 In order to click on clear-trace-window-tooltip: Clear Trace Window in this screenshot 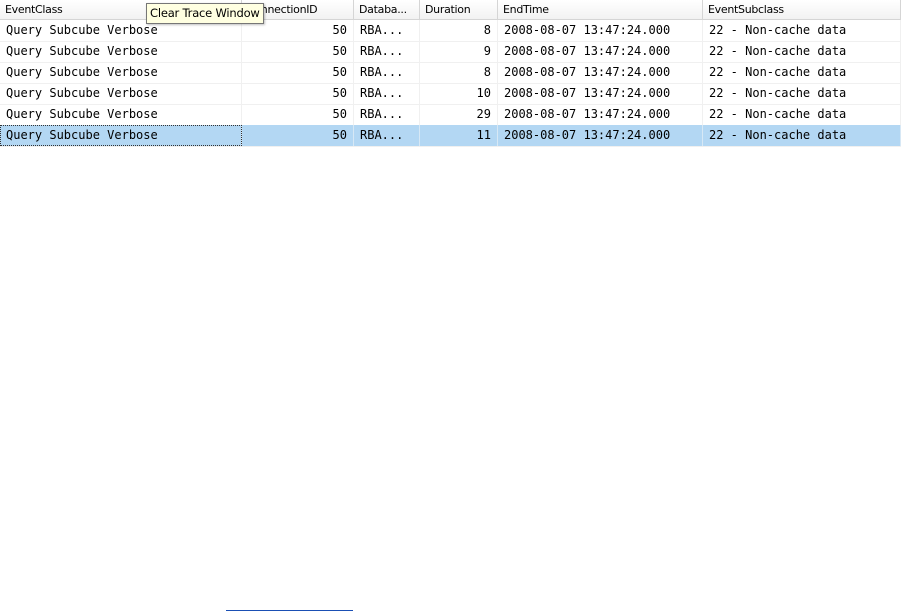, I will do `click(205, 13)`.